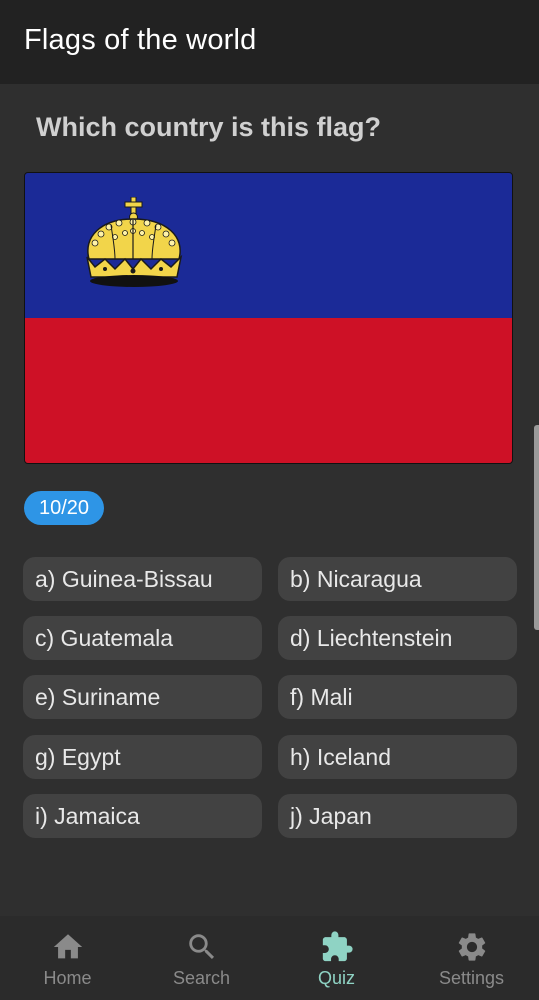  What do you see at coordinates (268, 390) in the screenshot?
I see `flag-red-stripe` at bounding box center [268, 390].